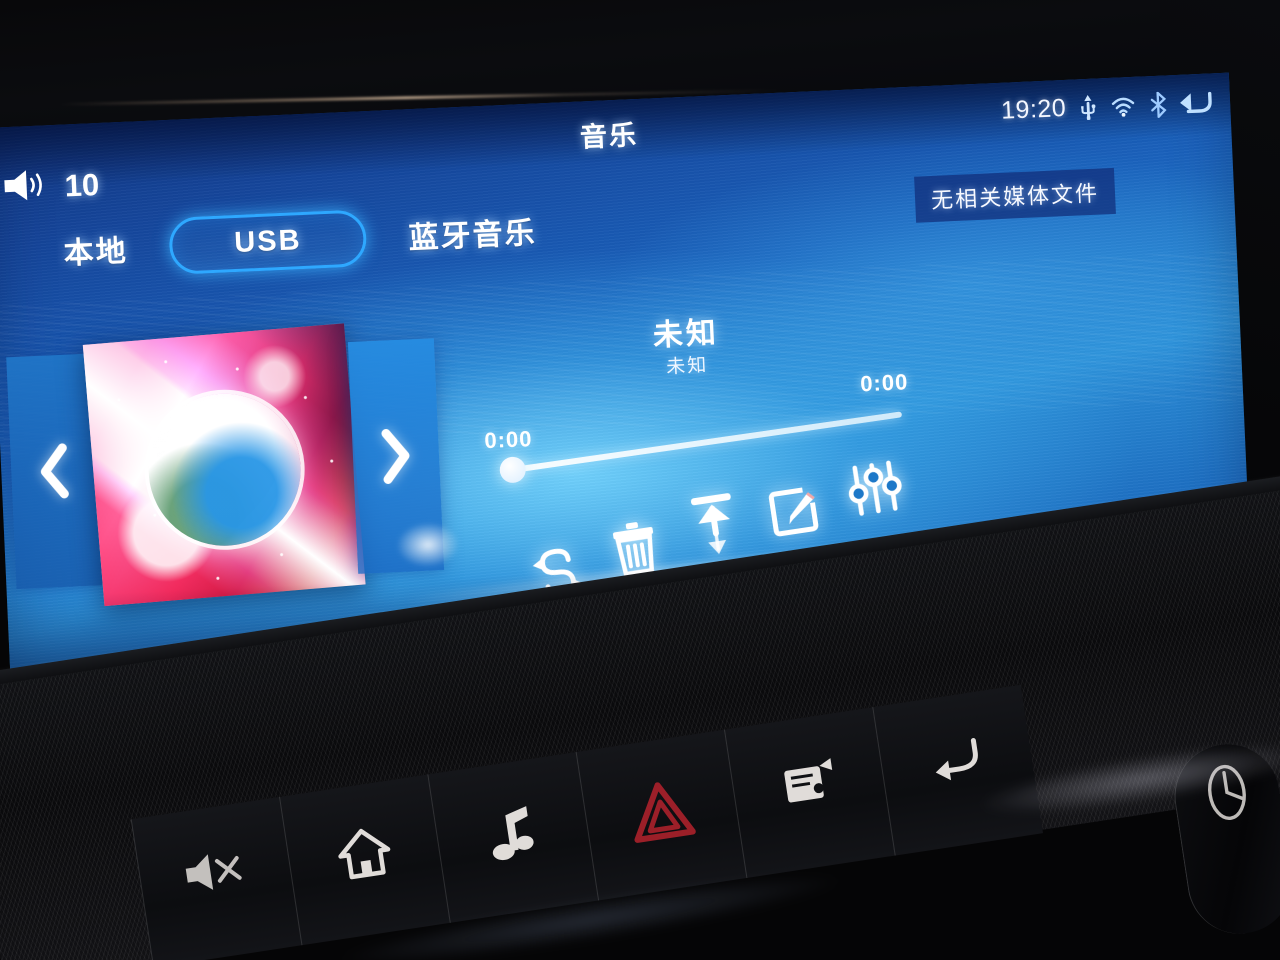  I want to click on defrost-button, so click(809, 793).